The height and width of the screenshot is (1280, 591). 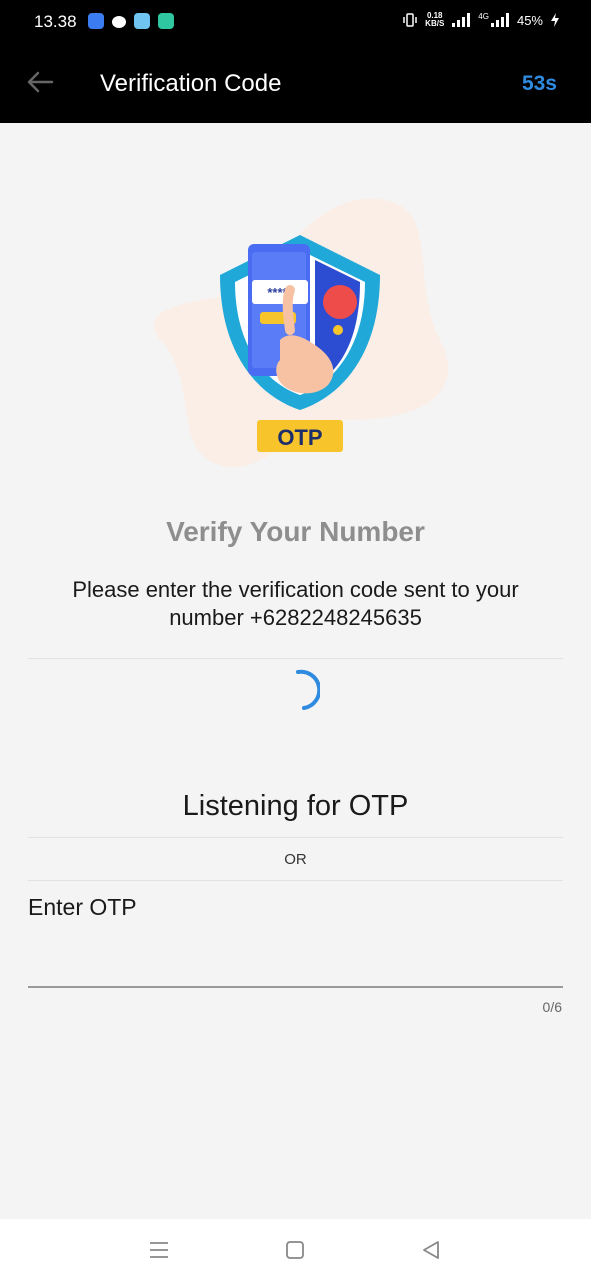 I want to click on otp-label: Enter OTP, so click(x=82, y=907).